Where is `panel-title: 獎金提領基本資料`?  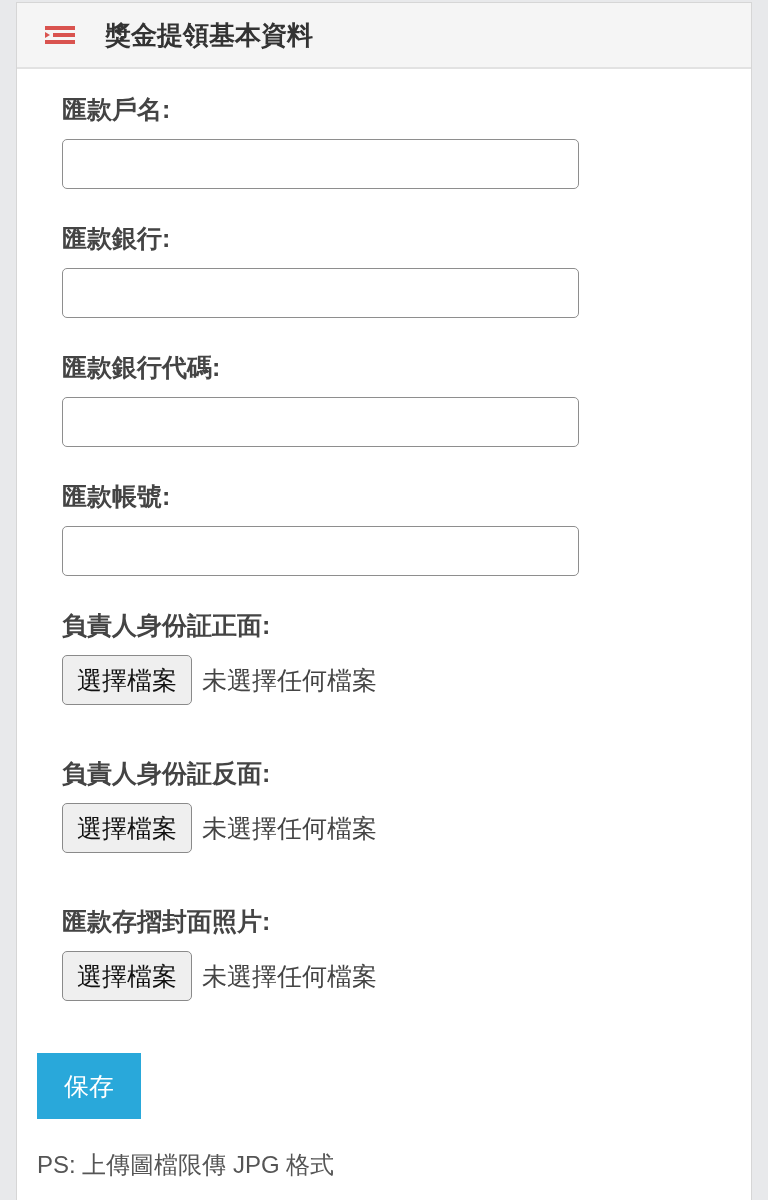
panel-title: 獎金提領基本資料 is located at coordinates (209, 35).